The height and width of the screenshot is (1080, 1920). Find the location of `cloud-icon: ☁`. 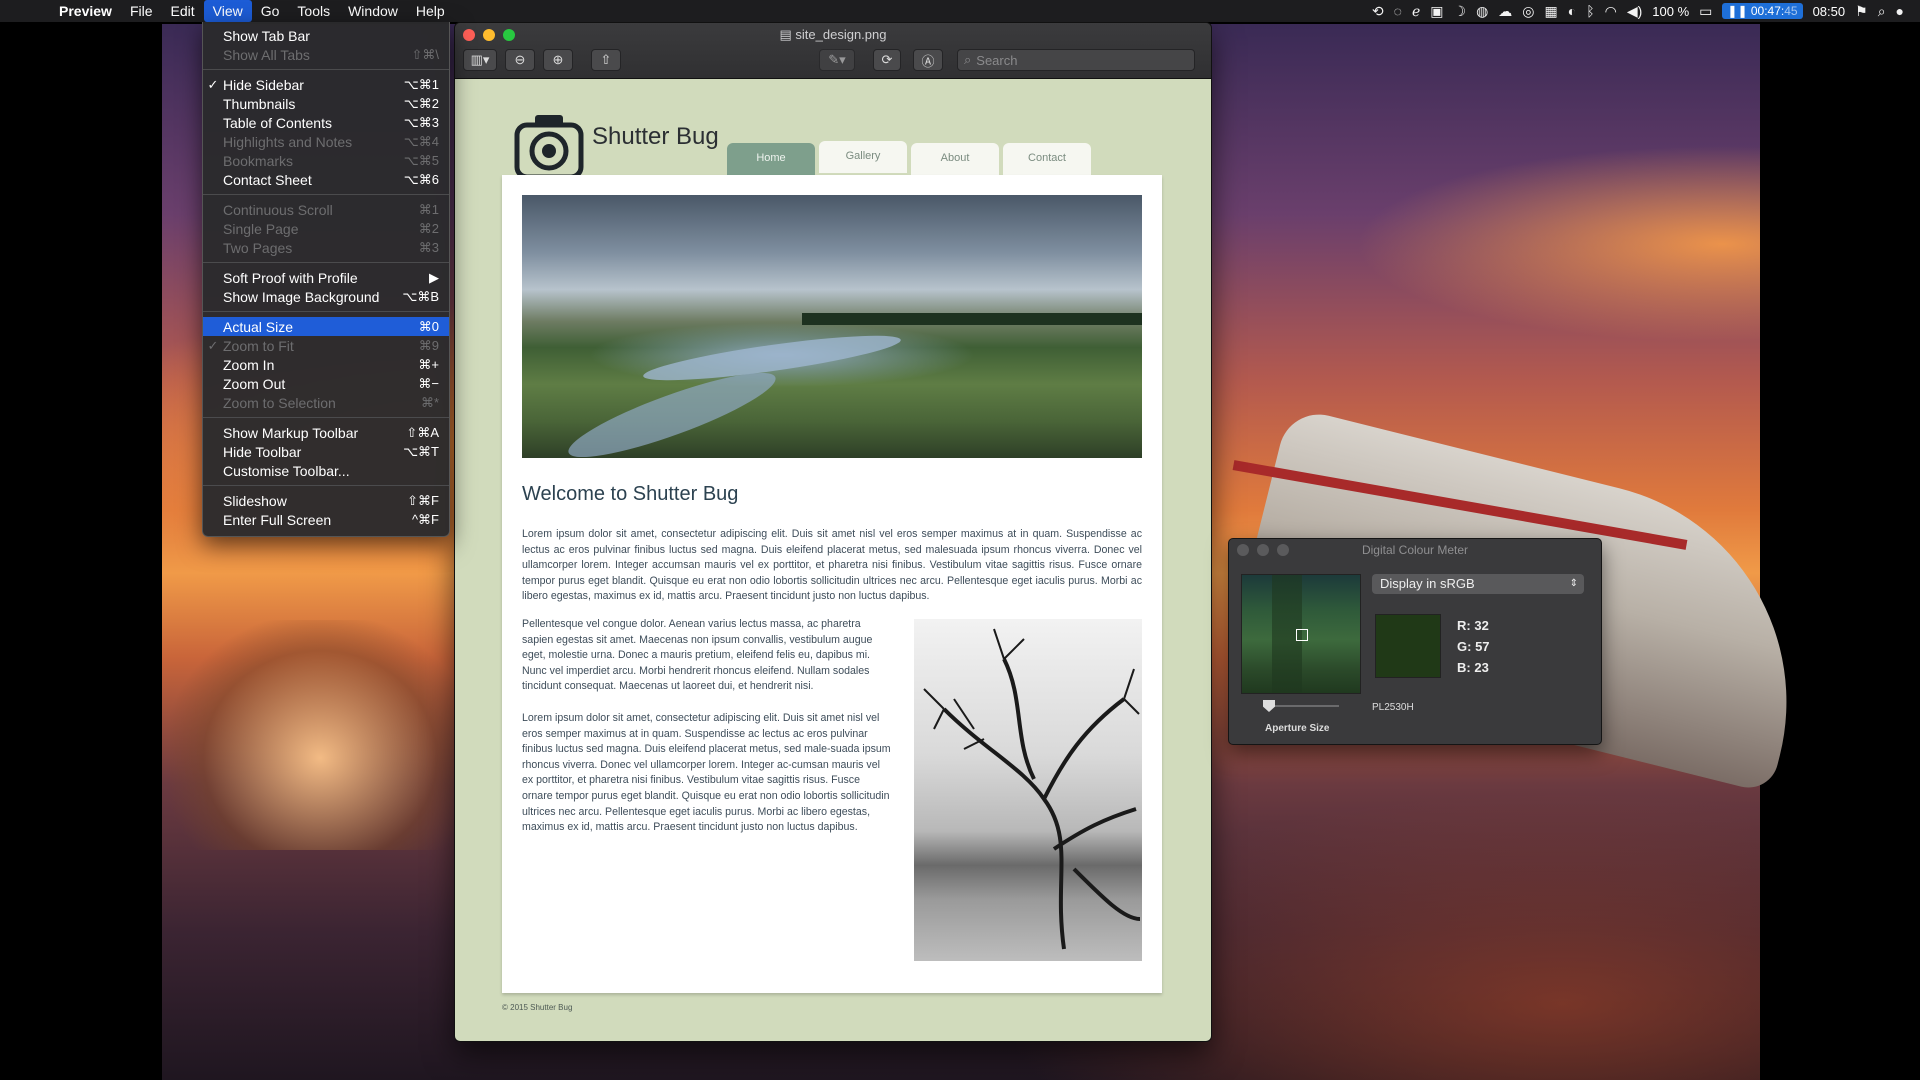

cloud-icon: ☁ is located at coordinates (1505, 11).